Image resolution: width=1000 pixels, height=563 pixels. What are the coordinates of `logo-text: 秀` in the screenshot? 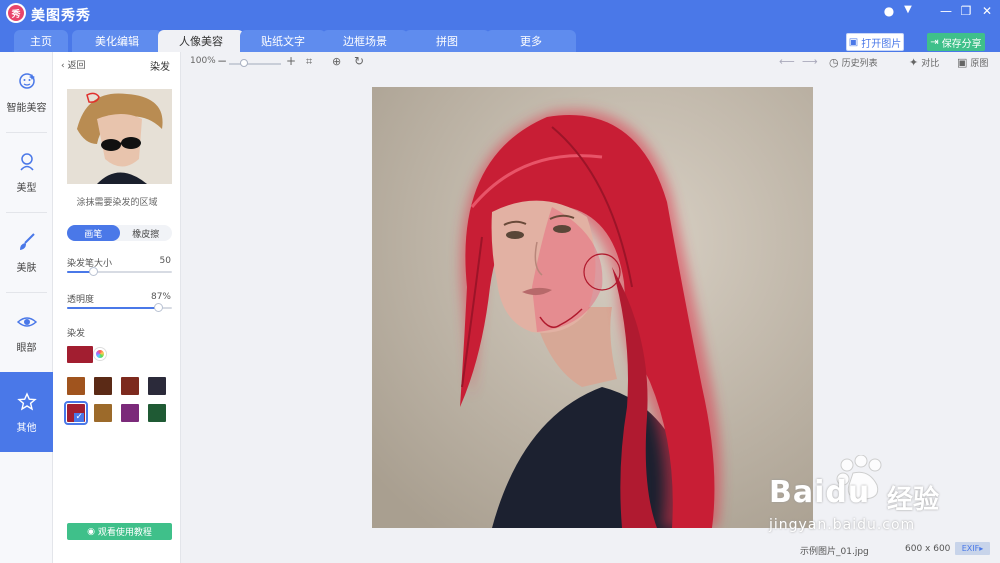 It's located at (16, 13).